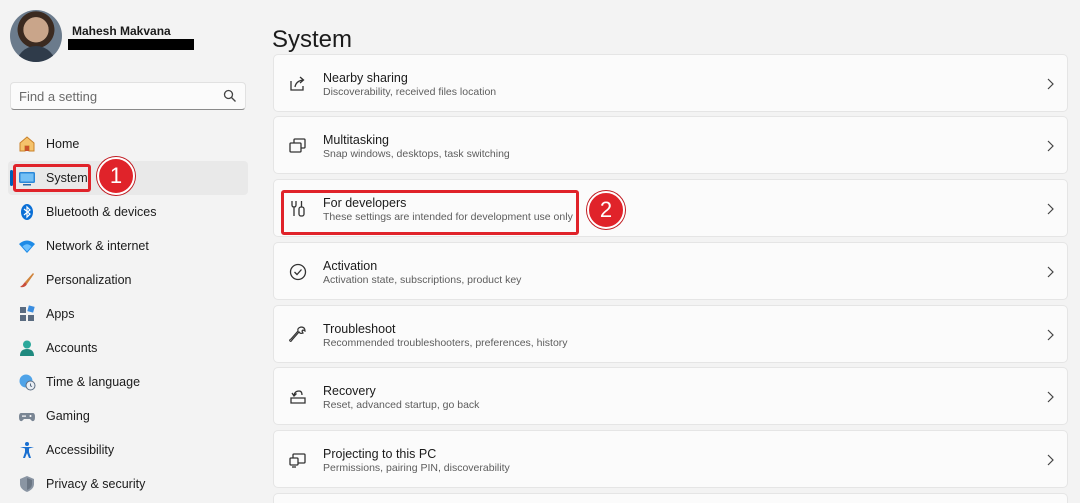 The height and width of the screenshot is (503, 1080). I want to click on avatar, so click(36, 36).